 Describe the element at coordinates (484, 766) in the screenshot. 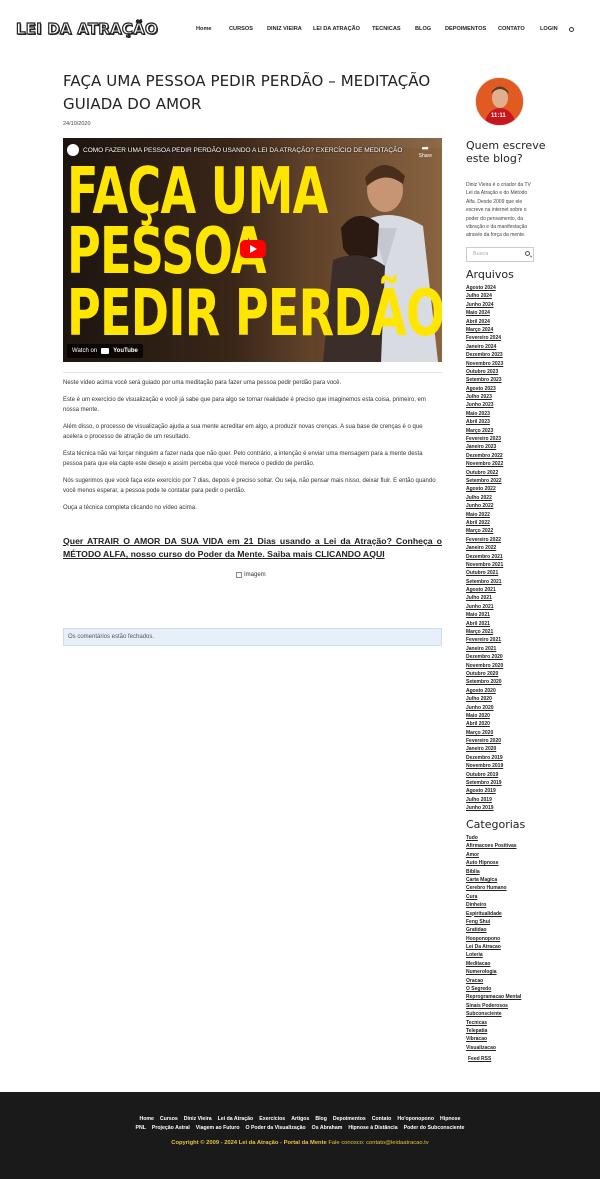

I see `archive-link: Novembro 2019` at that location.